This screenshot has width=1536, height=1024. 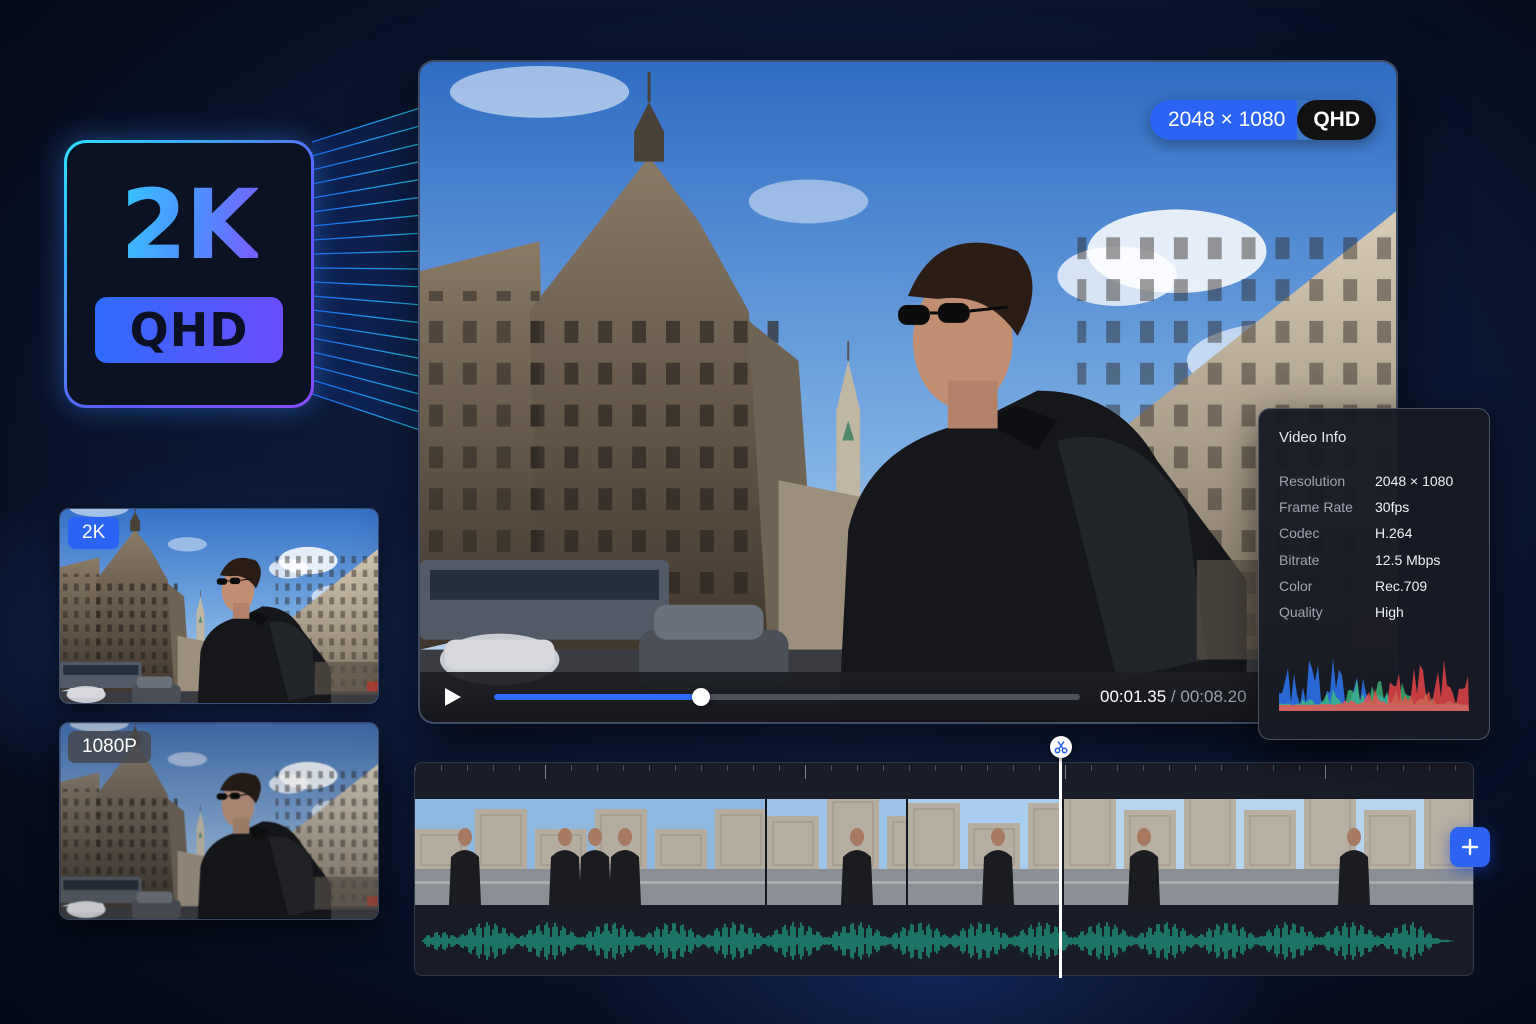 What do you see at coordinates (1389, 612) in the screenshot?
I see `info-value: High` at bounding box center [1389, 612].